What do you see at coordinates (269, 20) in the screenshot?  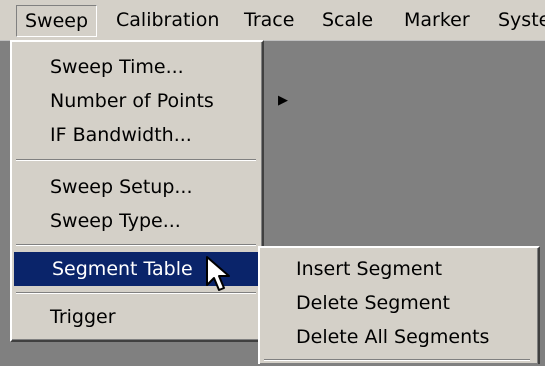 I see `menu-trace: Trace` at bounding box center [269, 20].